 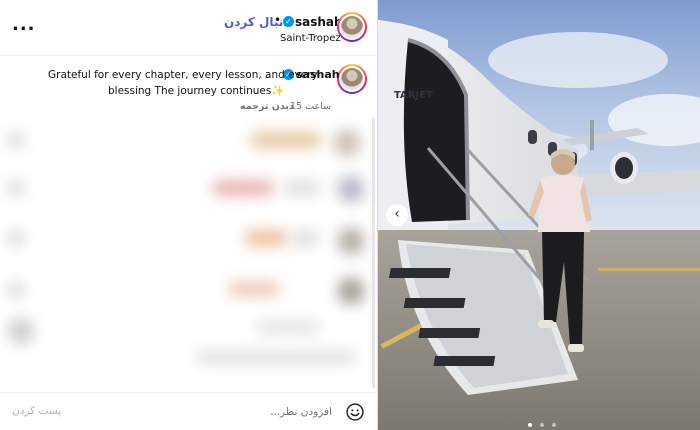 What do you see at coordinates (413, 95) in the screenshot?
I see `fuselage-lettering: TARJET` at bounding box center [413, 95].